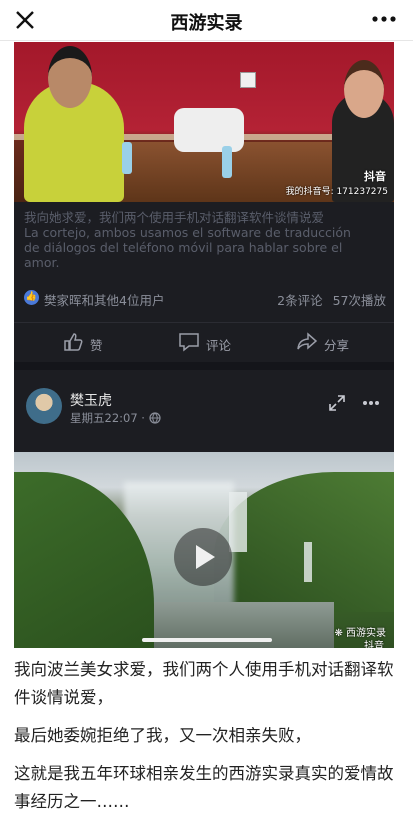 The image size is (413, 828). I want to click on post-more-icon, so click(371, 403).